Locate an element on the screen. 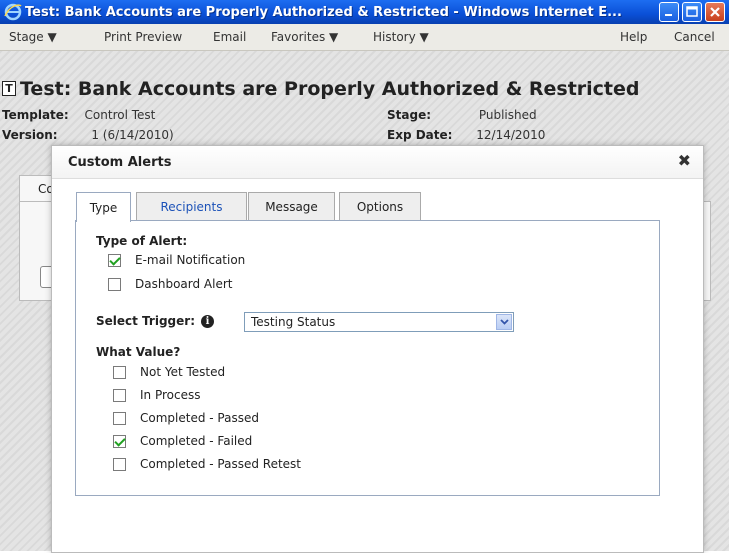 The width and height of the screenshot is (729, 553). dialog-close-icon: ✖ is located at coordinates (684, 160).